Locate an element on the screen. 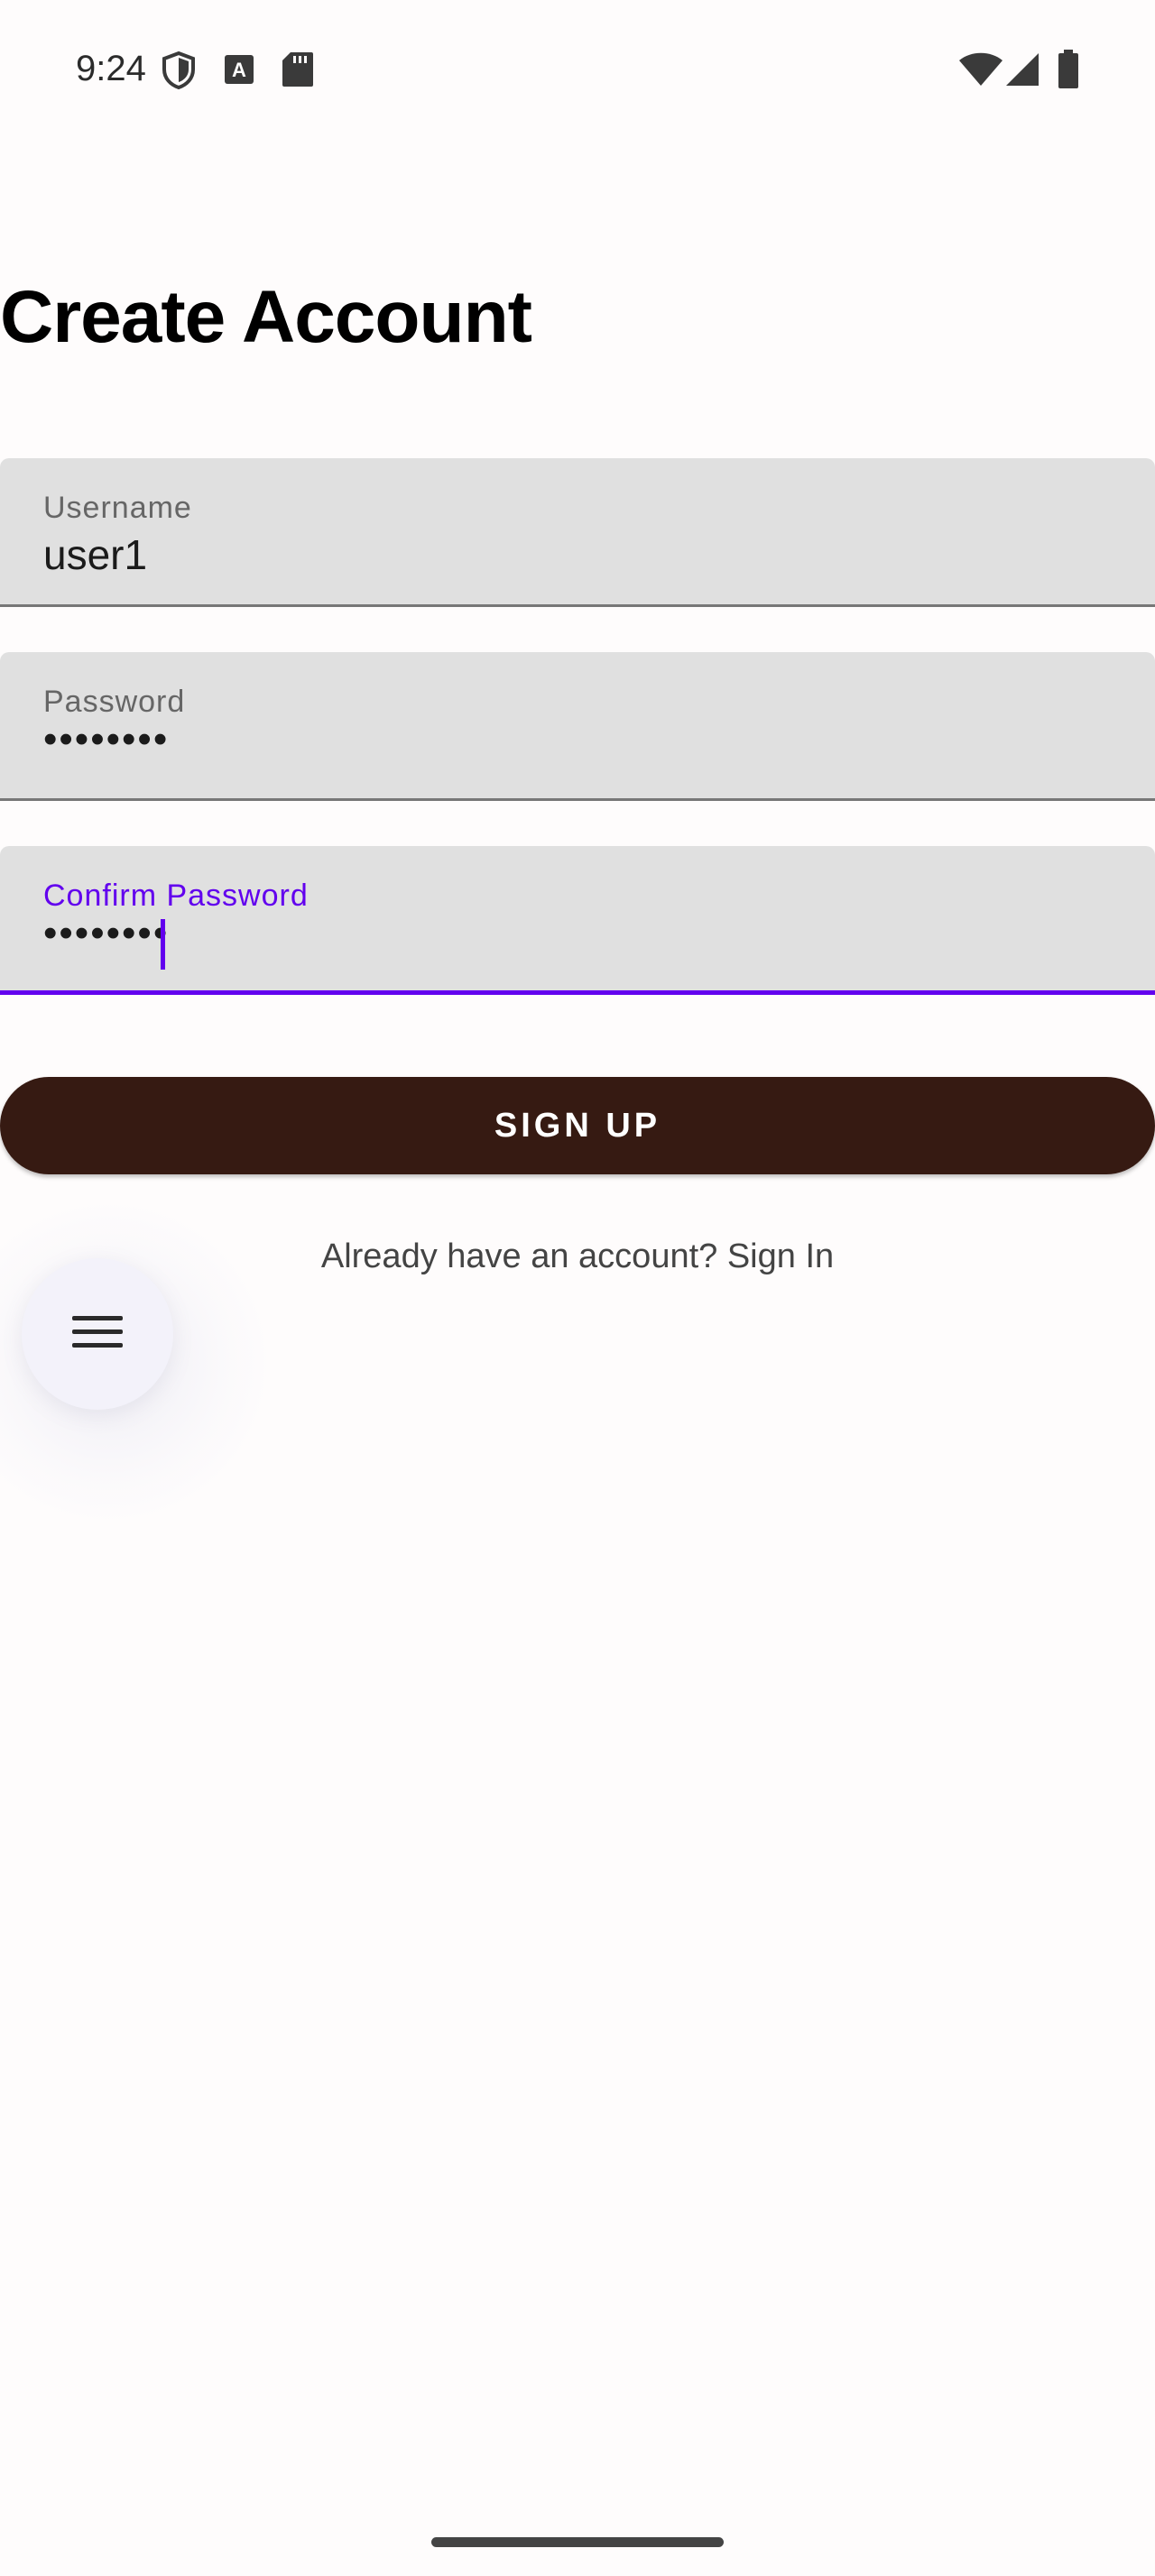 The image size is (1155, 2576). confirm-password-value: •••••••• is located at coordinates (106, 933).